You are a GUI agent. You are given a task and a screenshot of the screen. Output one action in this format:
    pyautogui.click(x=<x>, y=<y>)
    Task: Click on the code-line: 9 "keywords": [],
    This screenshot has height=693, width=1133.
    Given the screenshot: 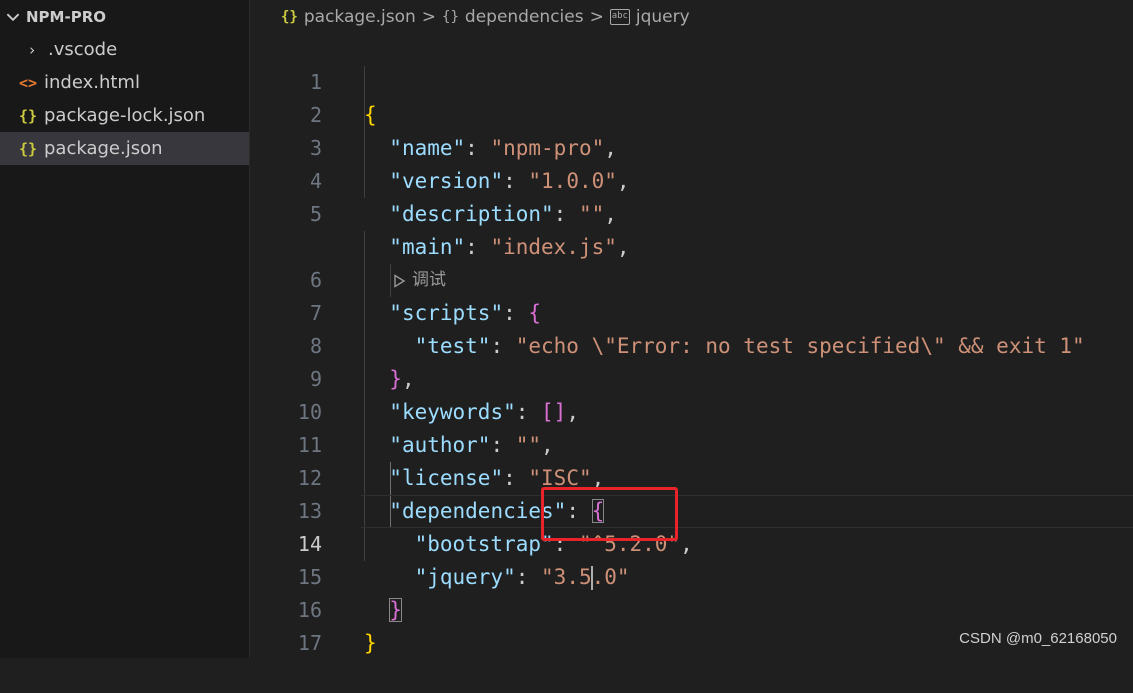 What is the action you would take?
    pyautogui.click(x=692, y=377)
    